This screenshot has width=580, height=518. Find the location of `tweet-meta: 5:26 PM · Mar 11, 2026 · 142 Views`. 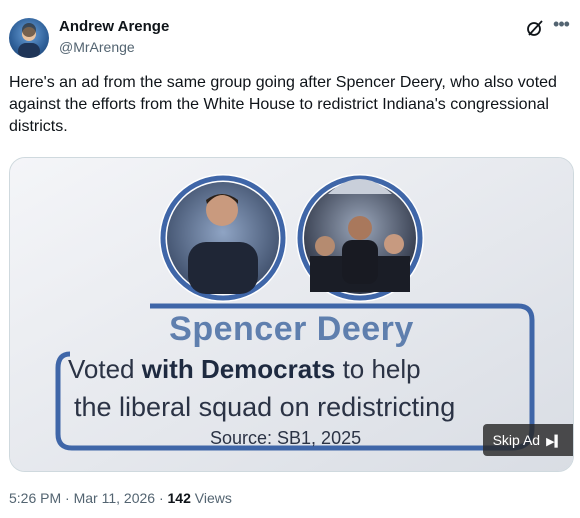

tweet-meta: 5:26 PM · Mar 11, 2026 · 142 Views is located at coordinates (120, 498).